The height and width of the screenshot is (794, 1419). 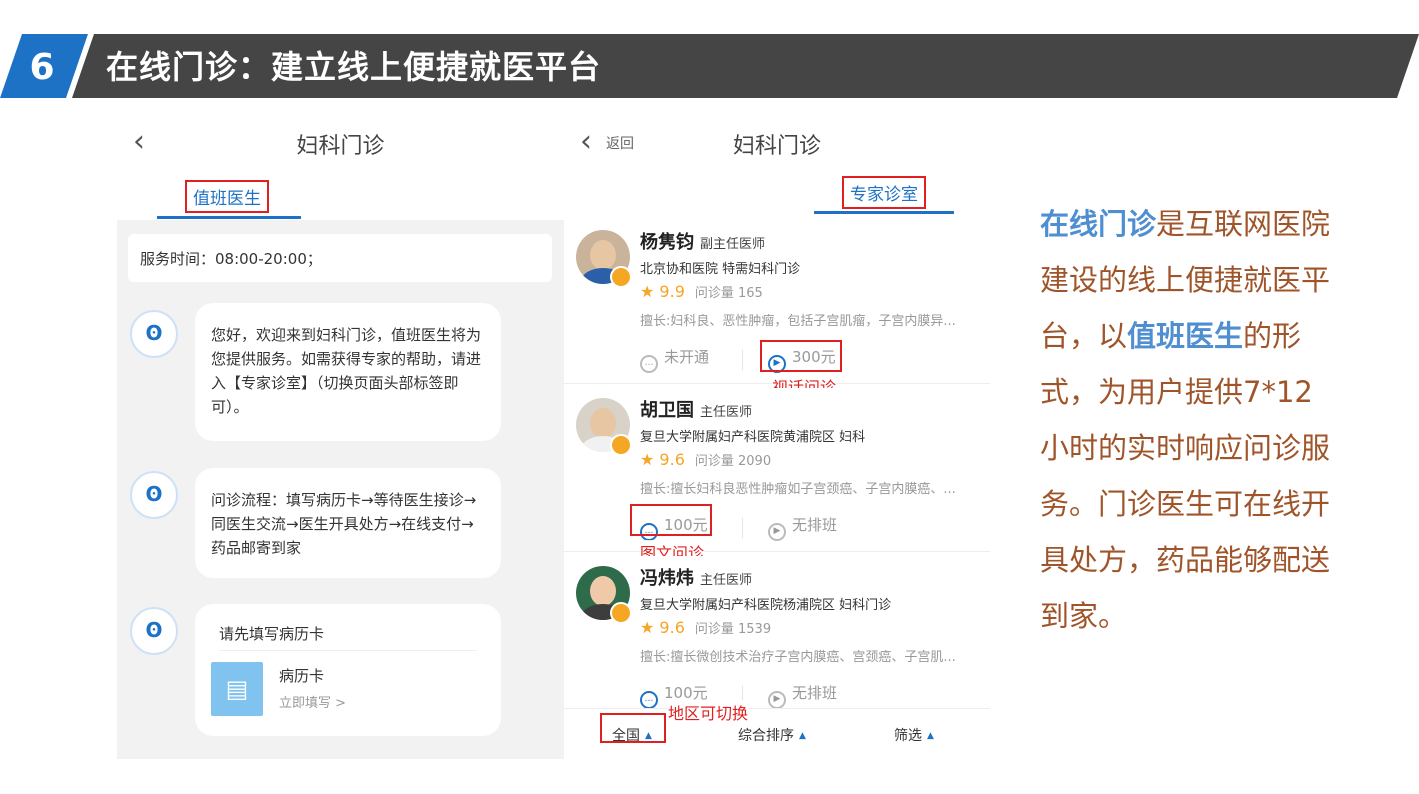 What do you see at coordinates (340, 258) in the screenshot?
I see `service-hours: 服务时间：08:00-20:00；` at bounding box center [340, 258].